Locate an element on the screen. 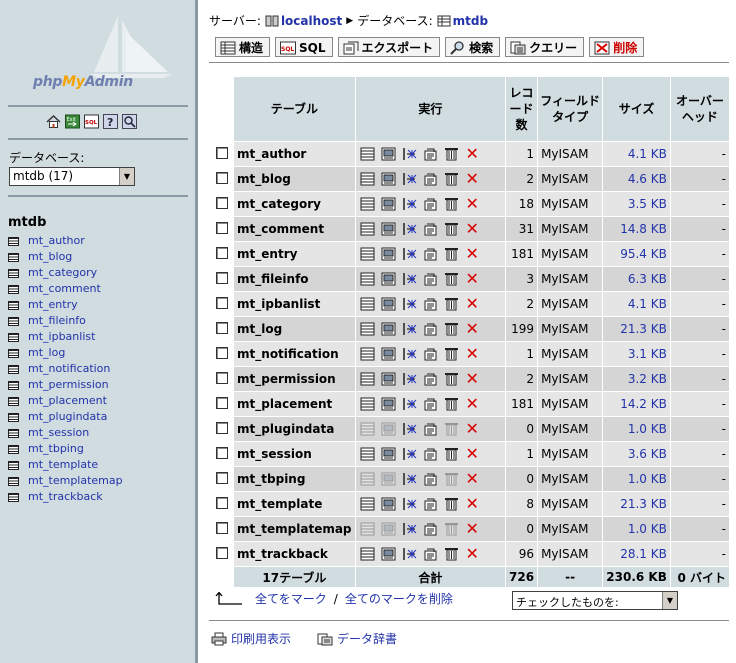 Image resolution: width=736 pixels, height=663 pixels. sidebar-table-item: mt_entry is located at coordinates (65, 305).